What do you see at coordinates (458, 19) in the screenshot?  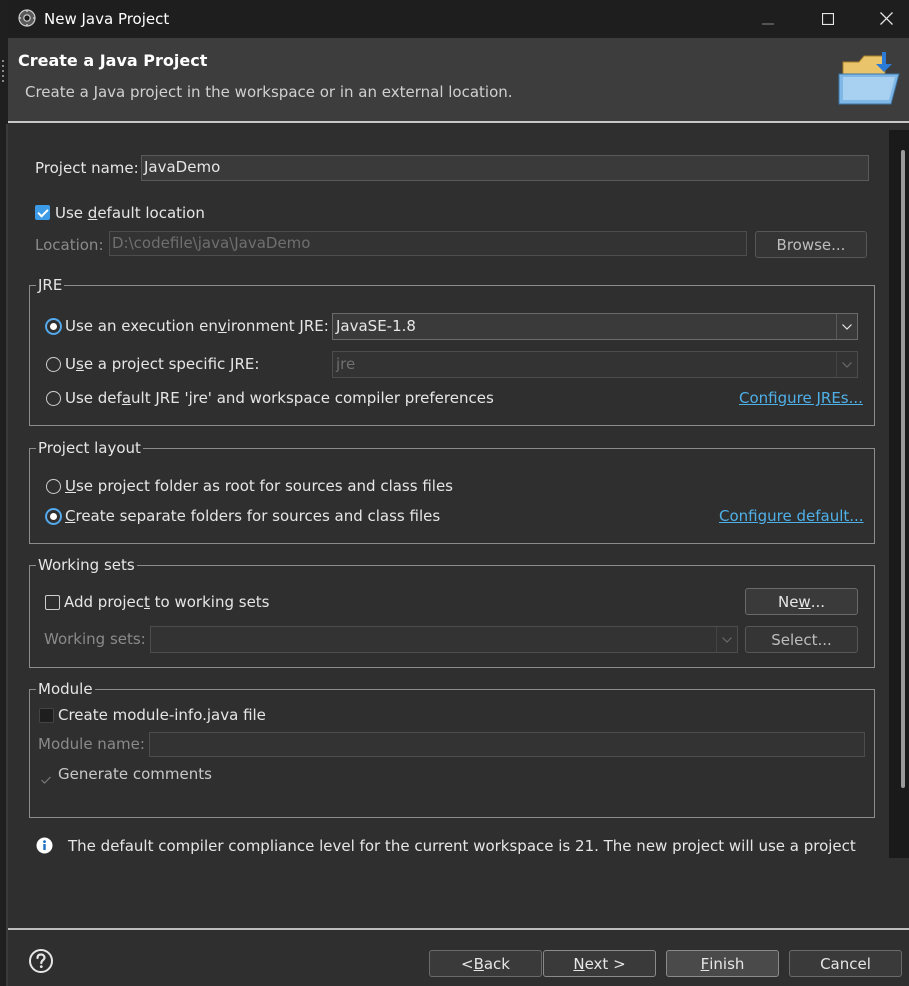 I see `title-bar: New Java Project` at bounding box center [458, 19].